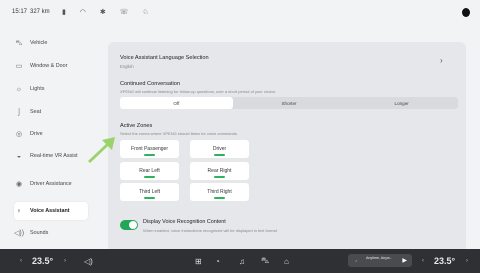 This screenshot has width=480, height=273. Describe the element at coordinates (198, 261) in the screenshot. I see `apps-grid-icon: ⊞` at that location.